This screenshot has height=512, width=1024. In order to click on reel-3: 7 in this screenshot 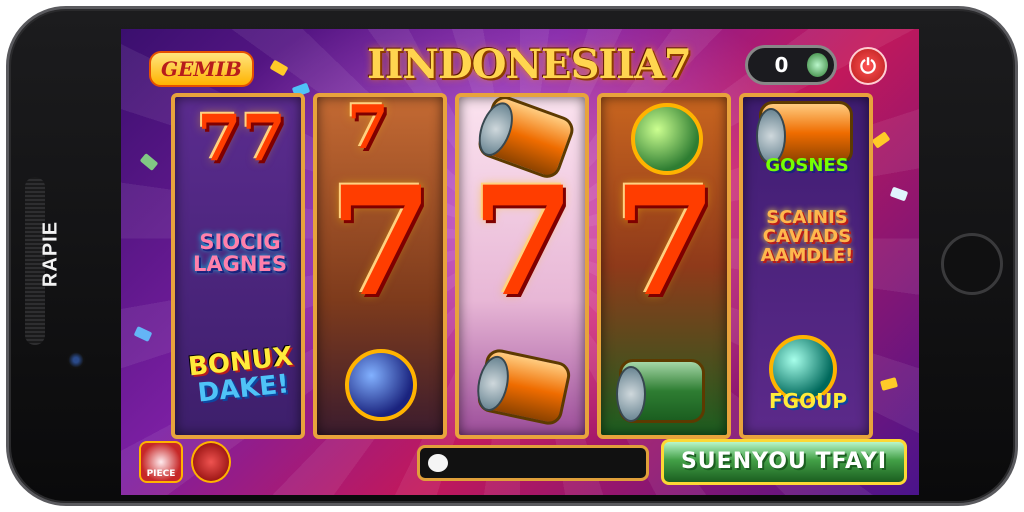, I will do `click(522, 266)`.